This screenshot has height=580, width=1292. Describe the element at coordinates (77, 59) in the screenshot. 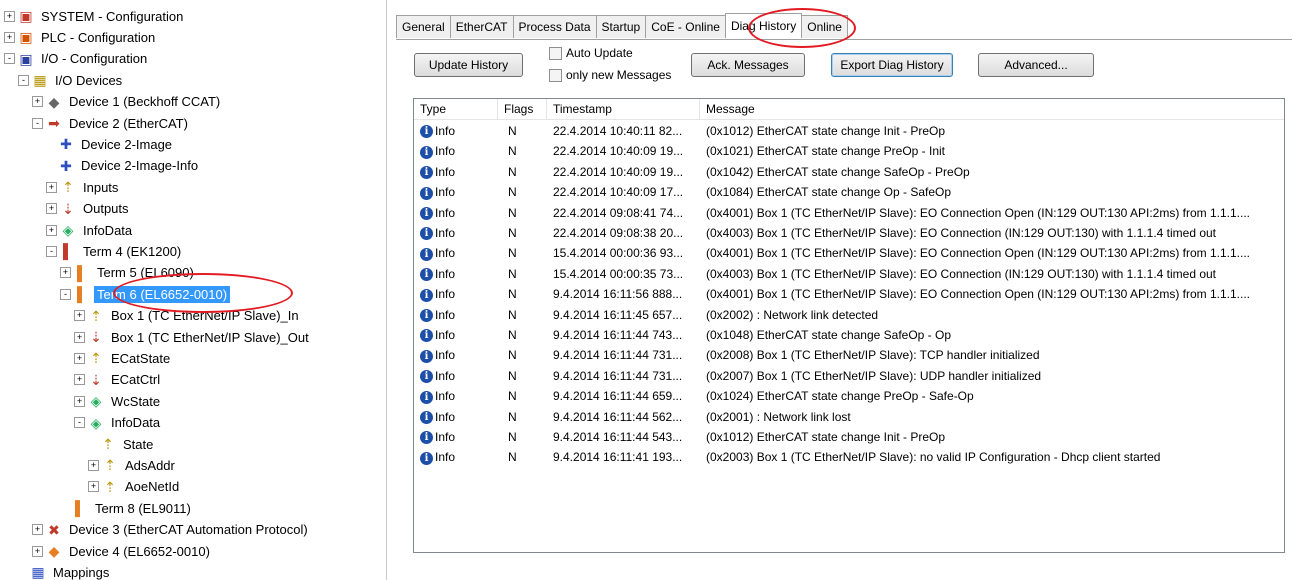

I see `tree-item: - ▣ I/O - Configuration` at that location.